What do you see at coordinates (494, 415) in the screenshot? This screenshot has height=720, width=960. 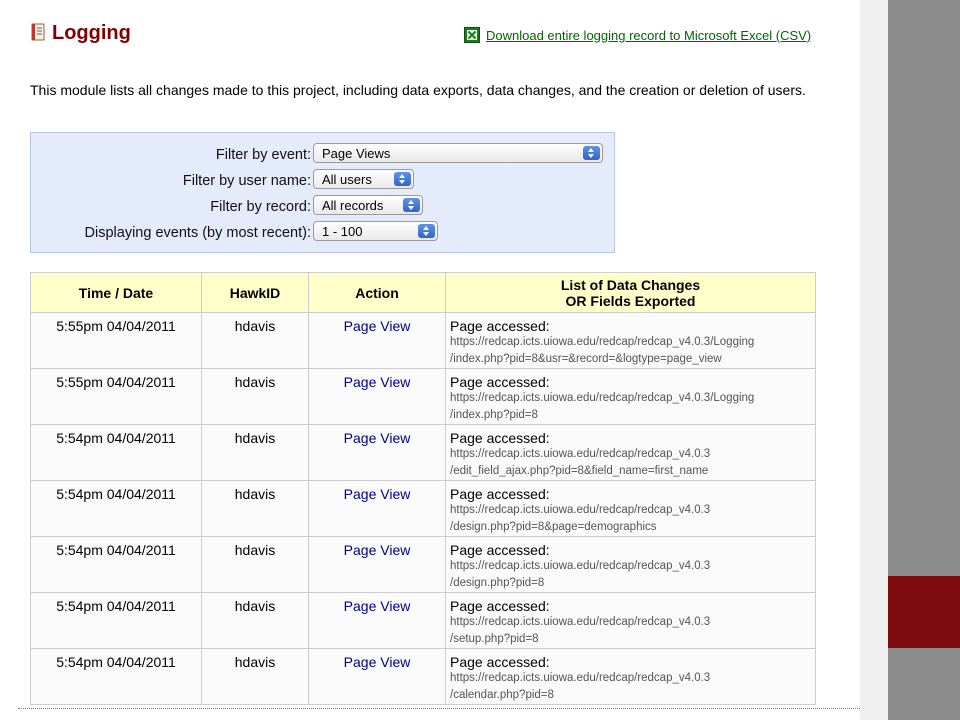 I see `changes-url: /index.php?pid=8` at bounding box center [494, 415].